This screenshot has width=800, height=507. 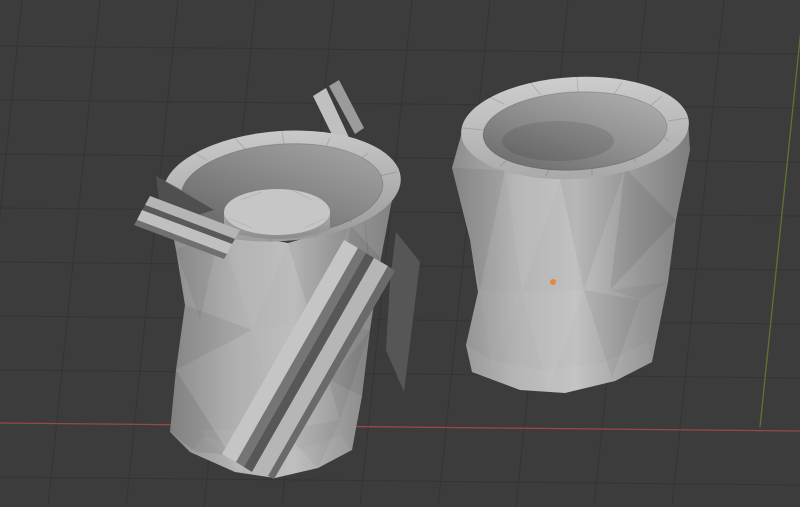 What do you see at coordinates (558, 141) in the screenshot?
I see `inner-floor-shadow` at bounding box center [558, 141].